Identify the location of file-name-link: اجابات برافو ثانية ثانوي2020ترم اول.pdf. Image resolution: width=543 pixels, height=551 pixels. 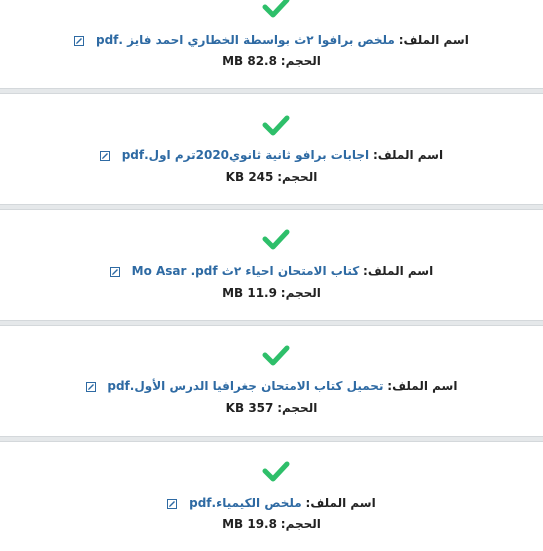
(245, 155).